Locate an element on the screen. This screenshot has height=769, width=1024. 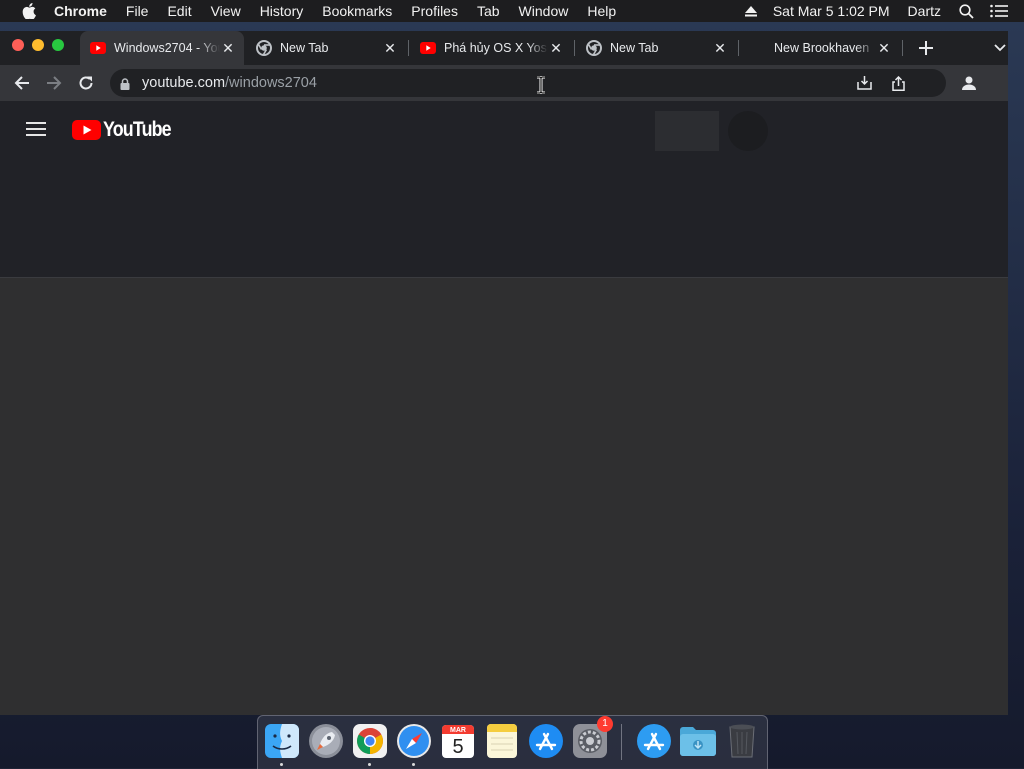
youtube-logo: YouTube is located at coordinates (127, 130).